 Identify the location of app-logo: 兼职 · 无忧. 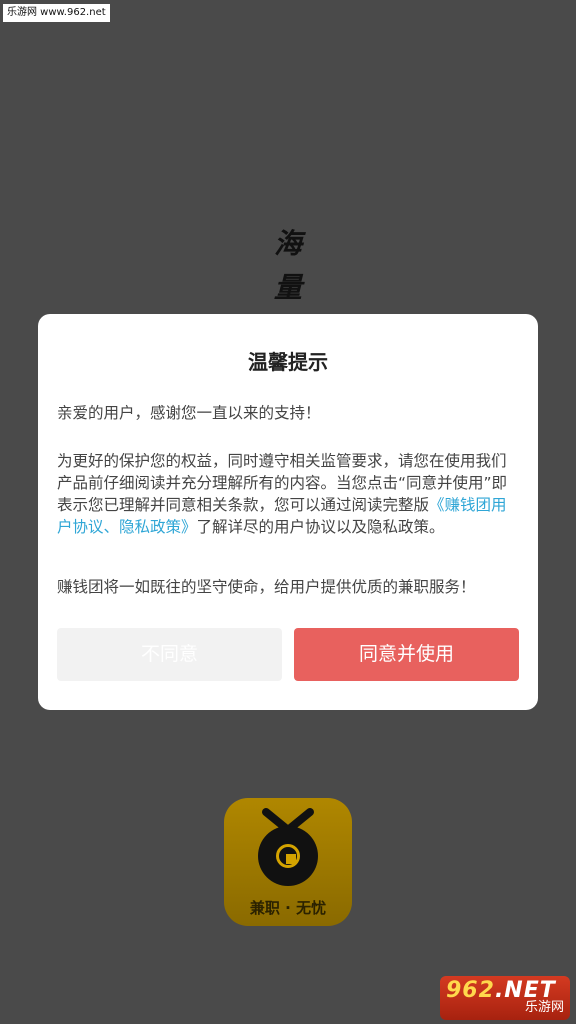
(288, 862).